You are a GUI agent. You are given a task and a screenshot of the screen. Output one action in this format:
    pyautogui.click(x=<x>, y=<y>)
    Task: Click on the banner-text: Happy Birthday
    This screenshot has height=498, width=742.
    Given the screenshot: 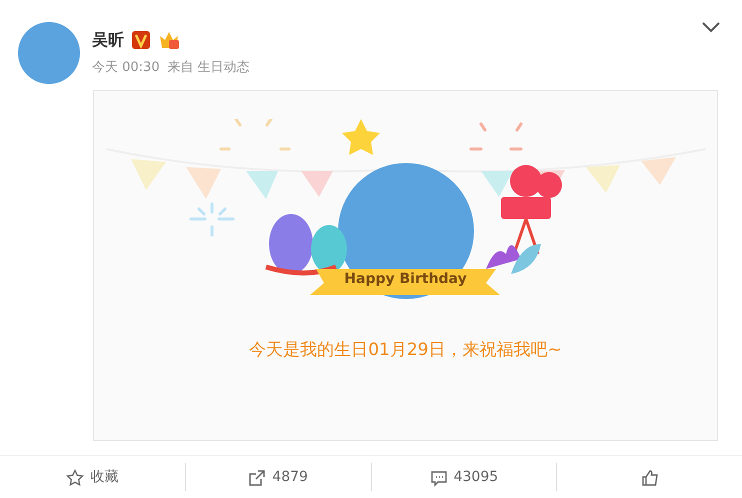 What is the action you would take?
    pyautogui.click(x=405, y=279)
    